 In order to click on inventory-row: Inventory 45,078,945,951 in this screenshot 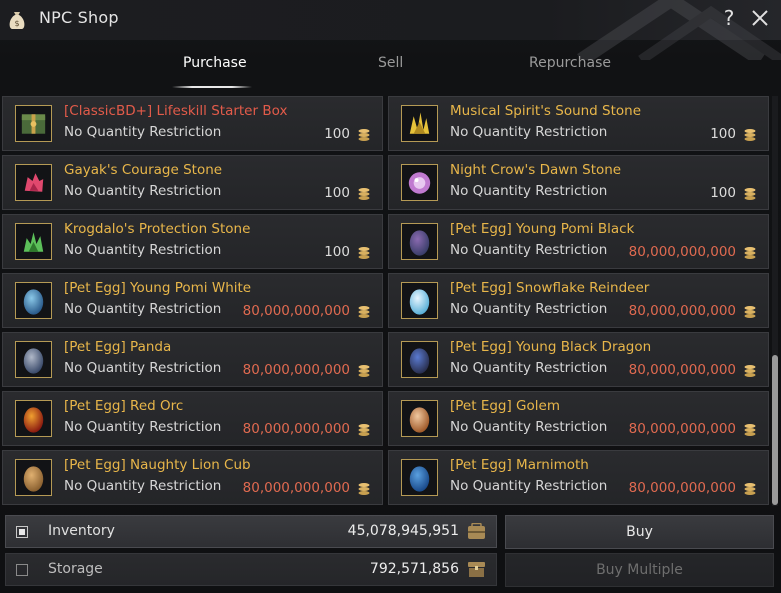, I will do `click(251, 531)`.